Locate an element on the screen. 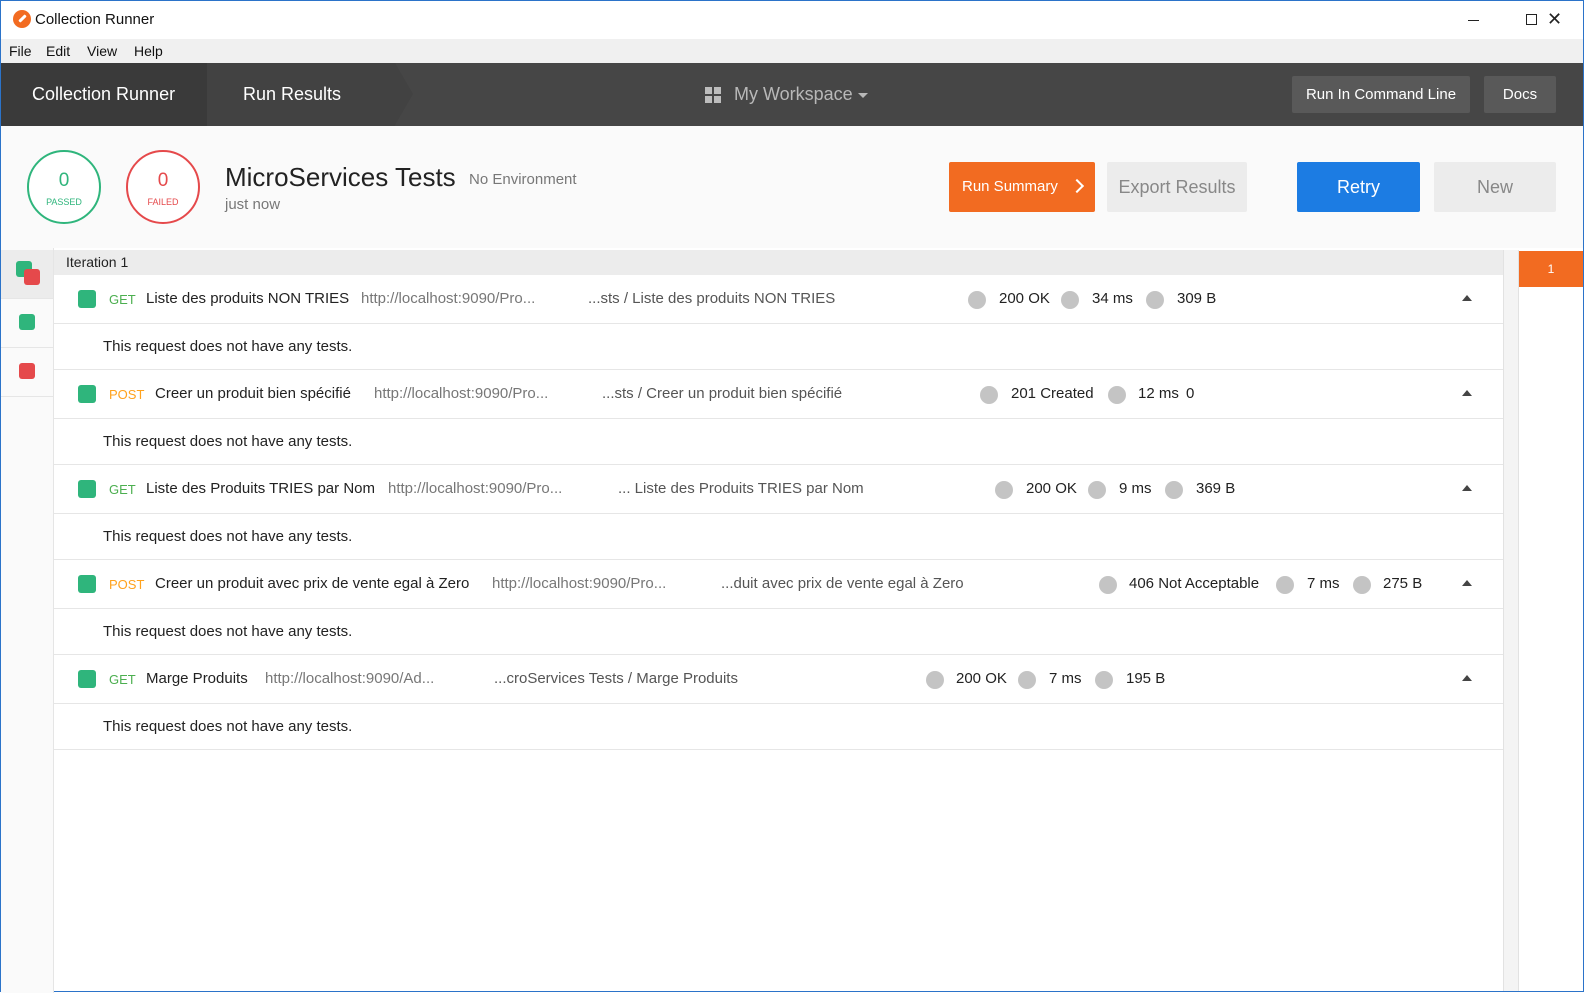 This screenshot has width=1584, height=993. filter-all is located at coordinates (27, 274).